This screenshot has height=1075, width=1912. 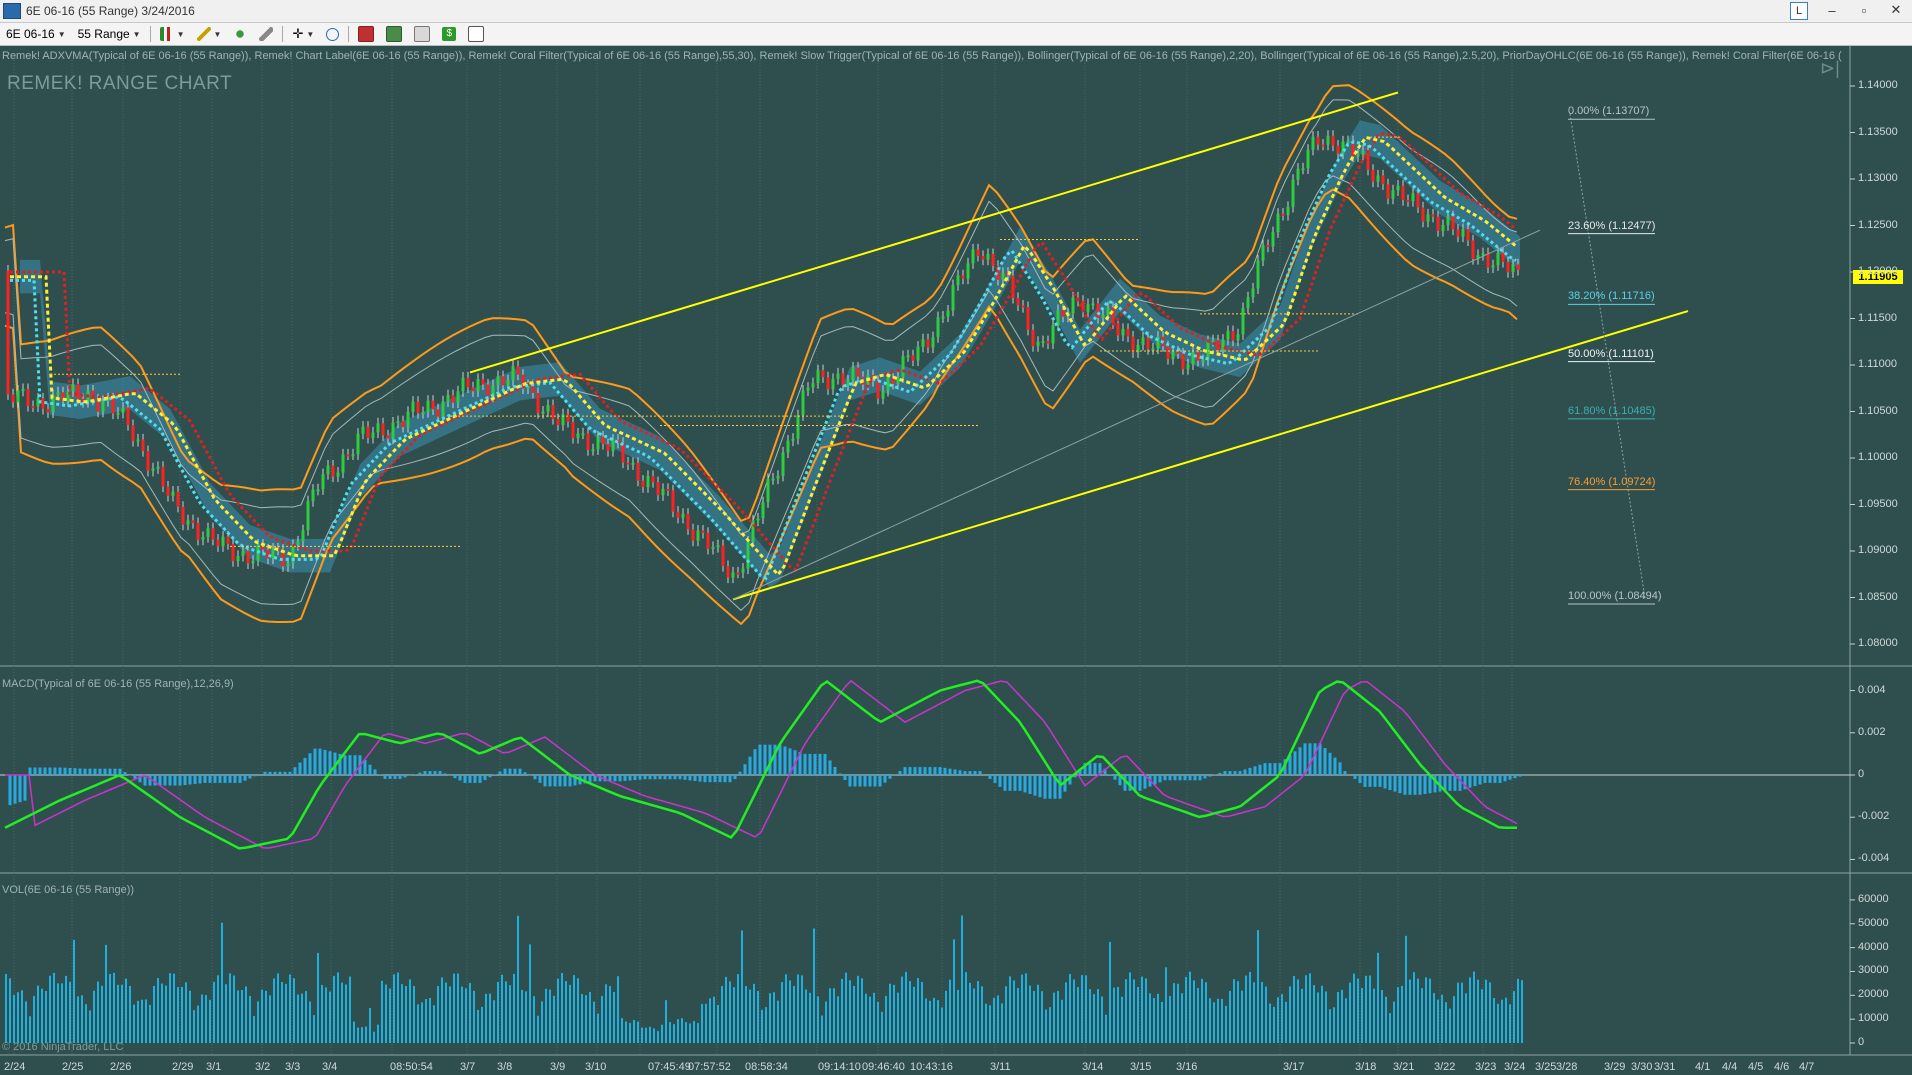 What do you see at coordinates (298, 33) in the screenshot?
I see `crosshair-icon: ✛` at bounding box center [298, 33].